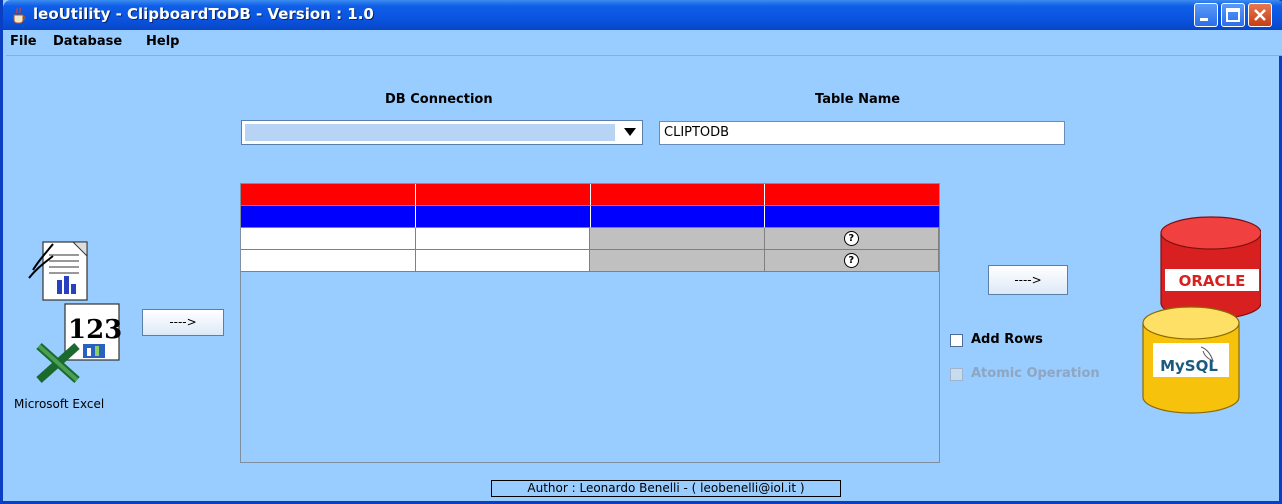 Image resolution: width=1282 pixels, height=504 pixels. I want to click on grid-header-row-blue, so click(590, 217).